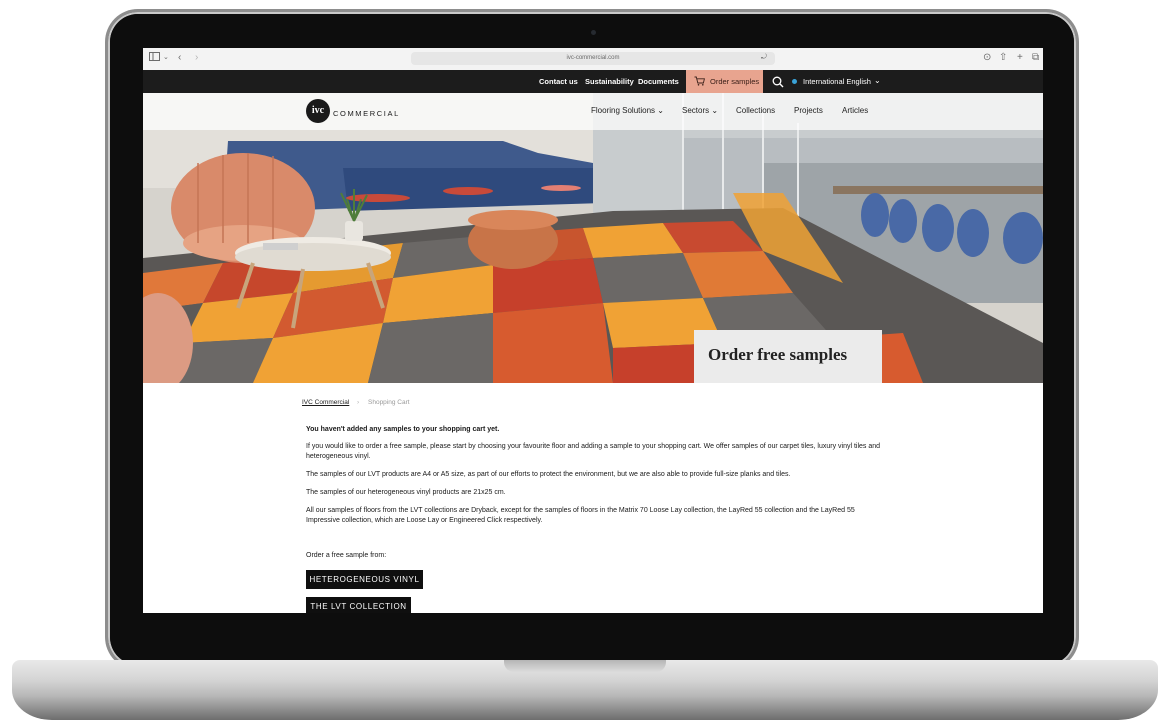 This screenshot has height=727, width=1170. I want to click on laptop-notch, so click(585, 666).